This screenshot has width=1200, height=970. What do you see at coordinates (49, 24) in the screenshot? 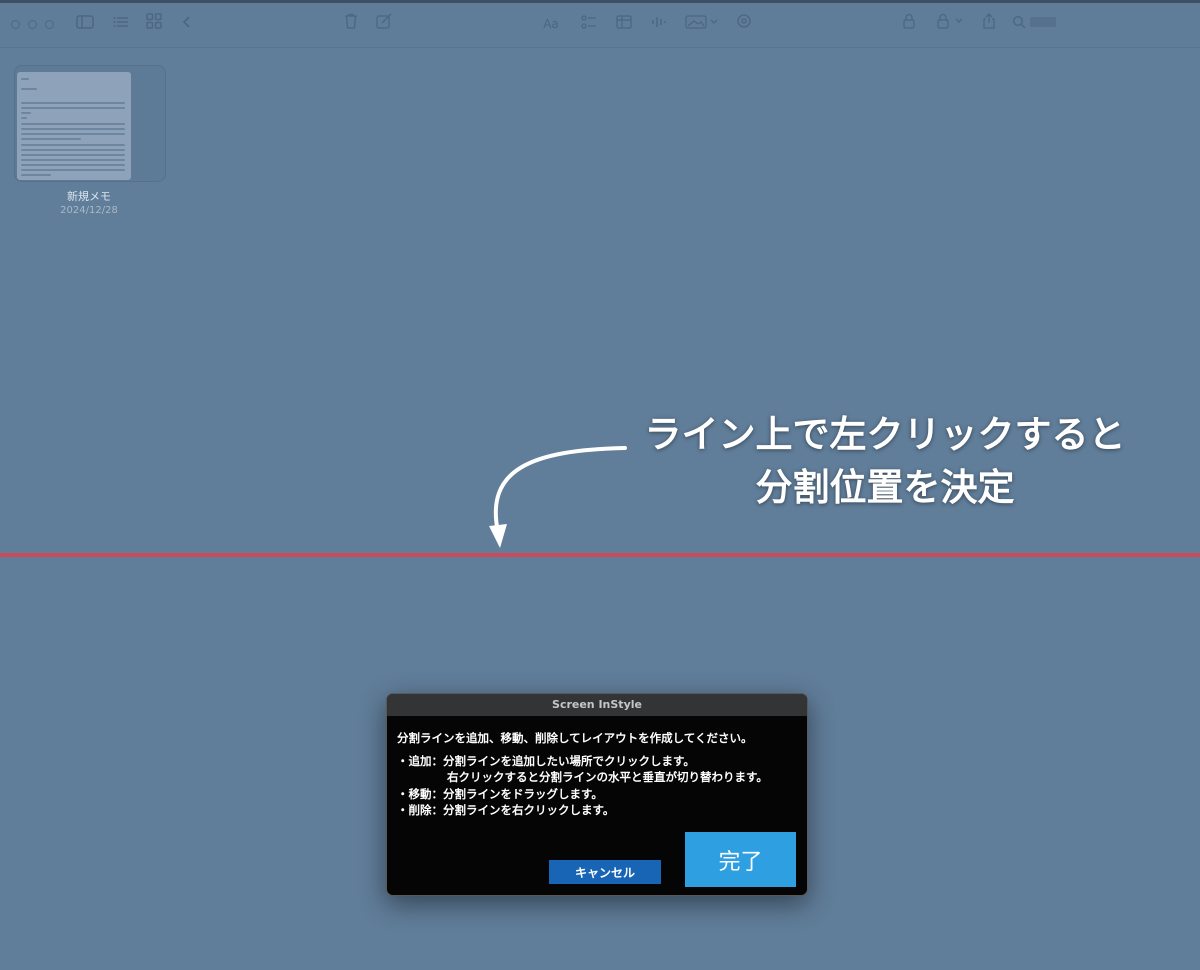
I see `zoom-icon` at bounding box center [49, 24].